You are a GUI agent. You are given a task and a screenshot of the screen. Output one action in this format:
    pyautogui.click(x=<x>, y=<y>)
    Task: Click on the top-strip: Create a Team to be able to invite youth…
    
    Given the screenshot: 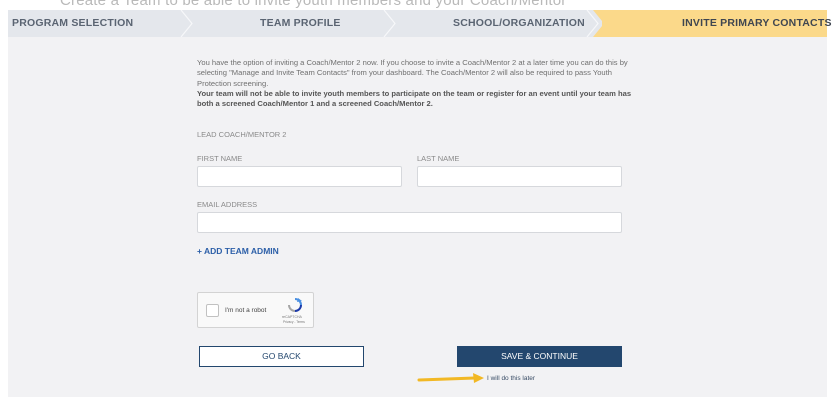 What is the action you would take?
    pyautogui.click(x=417, y=5)
    